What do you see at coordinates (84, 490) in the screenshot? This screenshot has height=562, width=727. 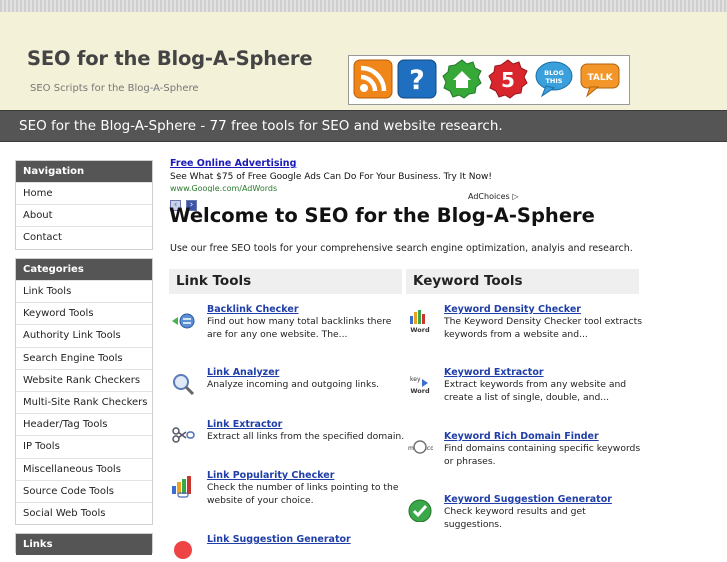 I see `category-source-code-tools: Source Code Tools` at bounding box center [84, 490].